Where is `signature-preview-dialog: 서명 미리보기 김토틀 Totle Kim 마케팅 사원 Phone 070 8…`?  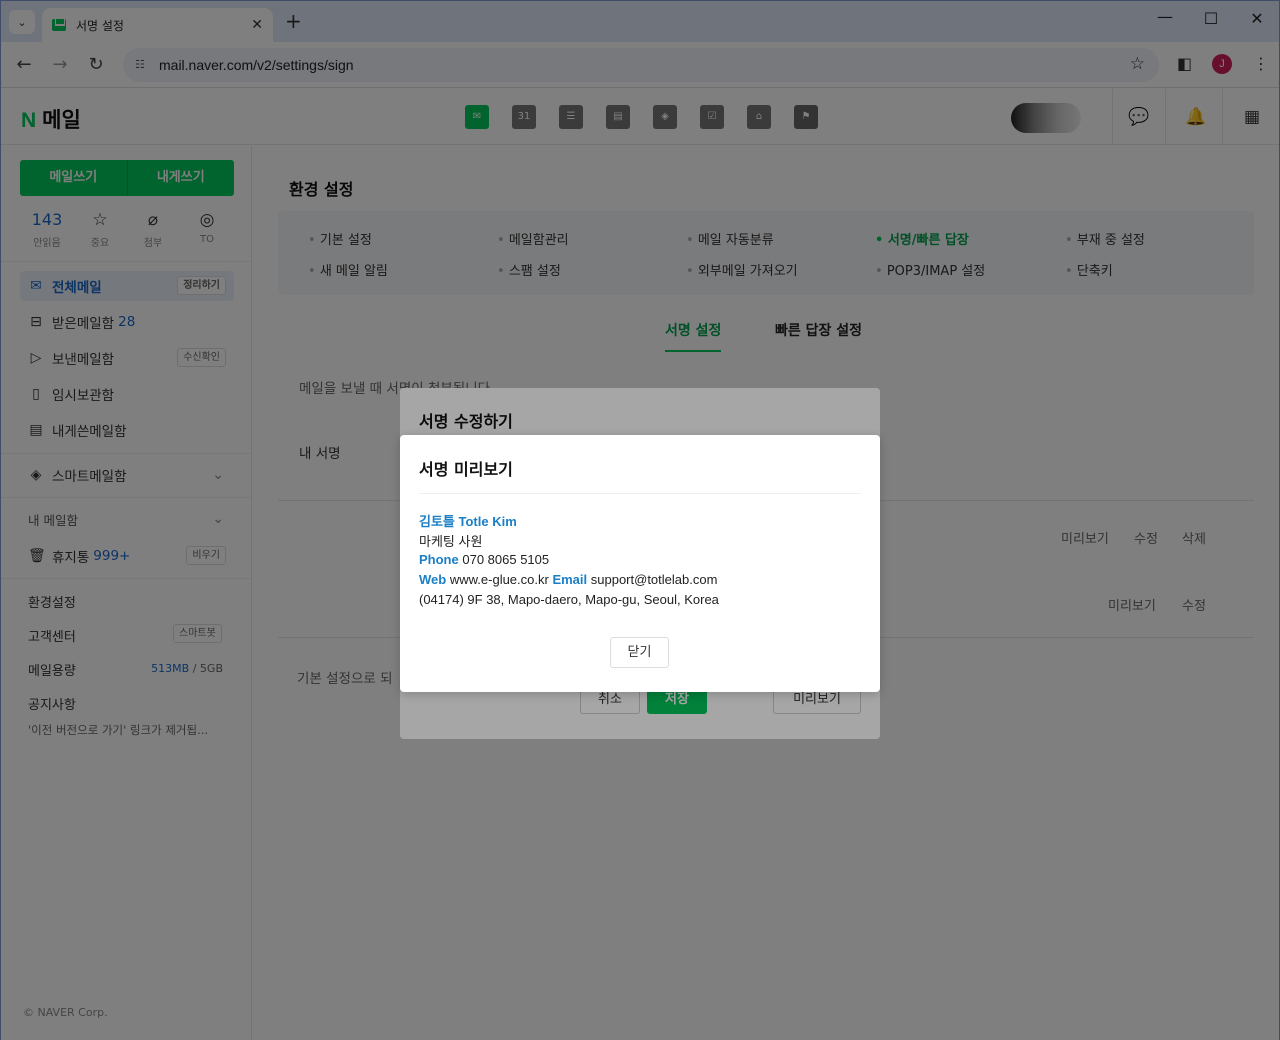 signature-preview-dialog: 서명 미리보기 김토틀 Totle Kim 마케팅 사원 Phone 070 8… is located at coordinates (640, 563).